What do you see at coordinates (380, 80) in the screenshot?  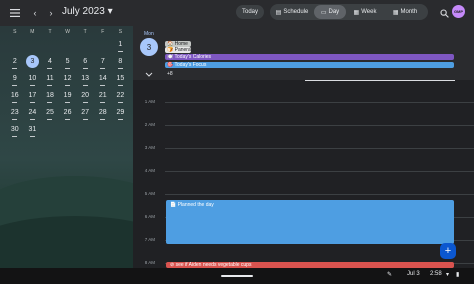 I see `loading-indicator` at bounding box center [380, 80].